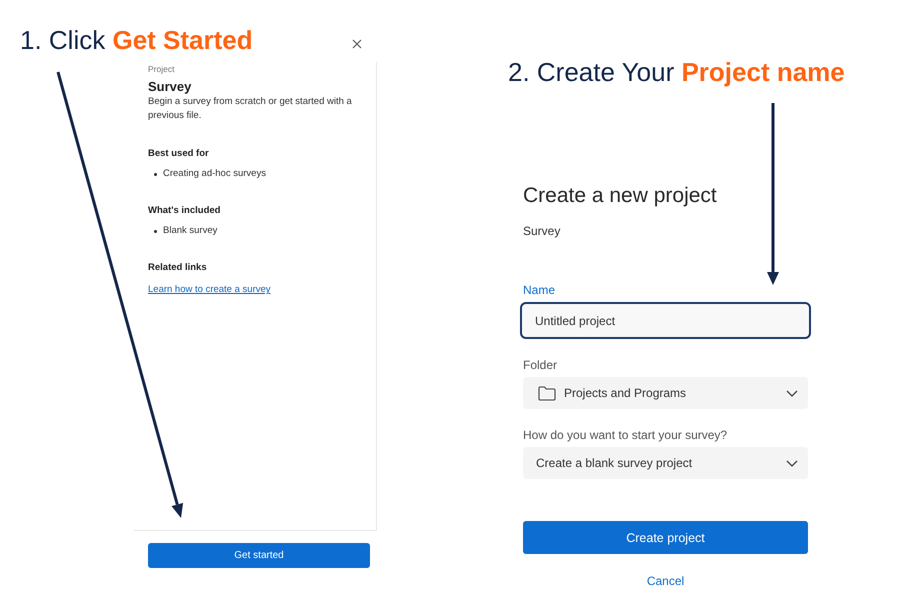  I want to click on close-icon, so click(357, 44).